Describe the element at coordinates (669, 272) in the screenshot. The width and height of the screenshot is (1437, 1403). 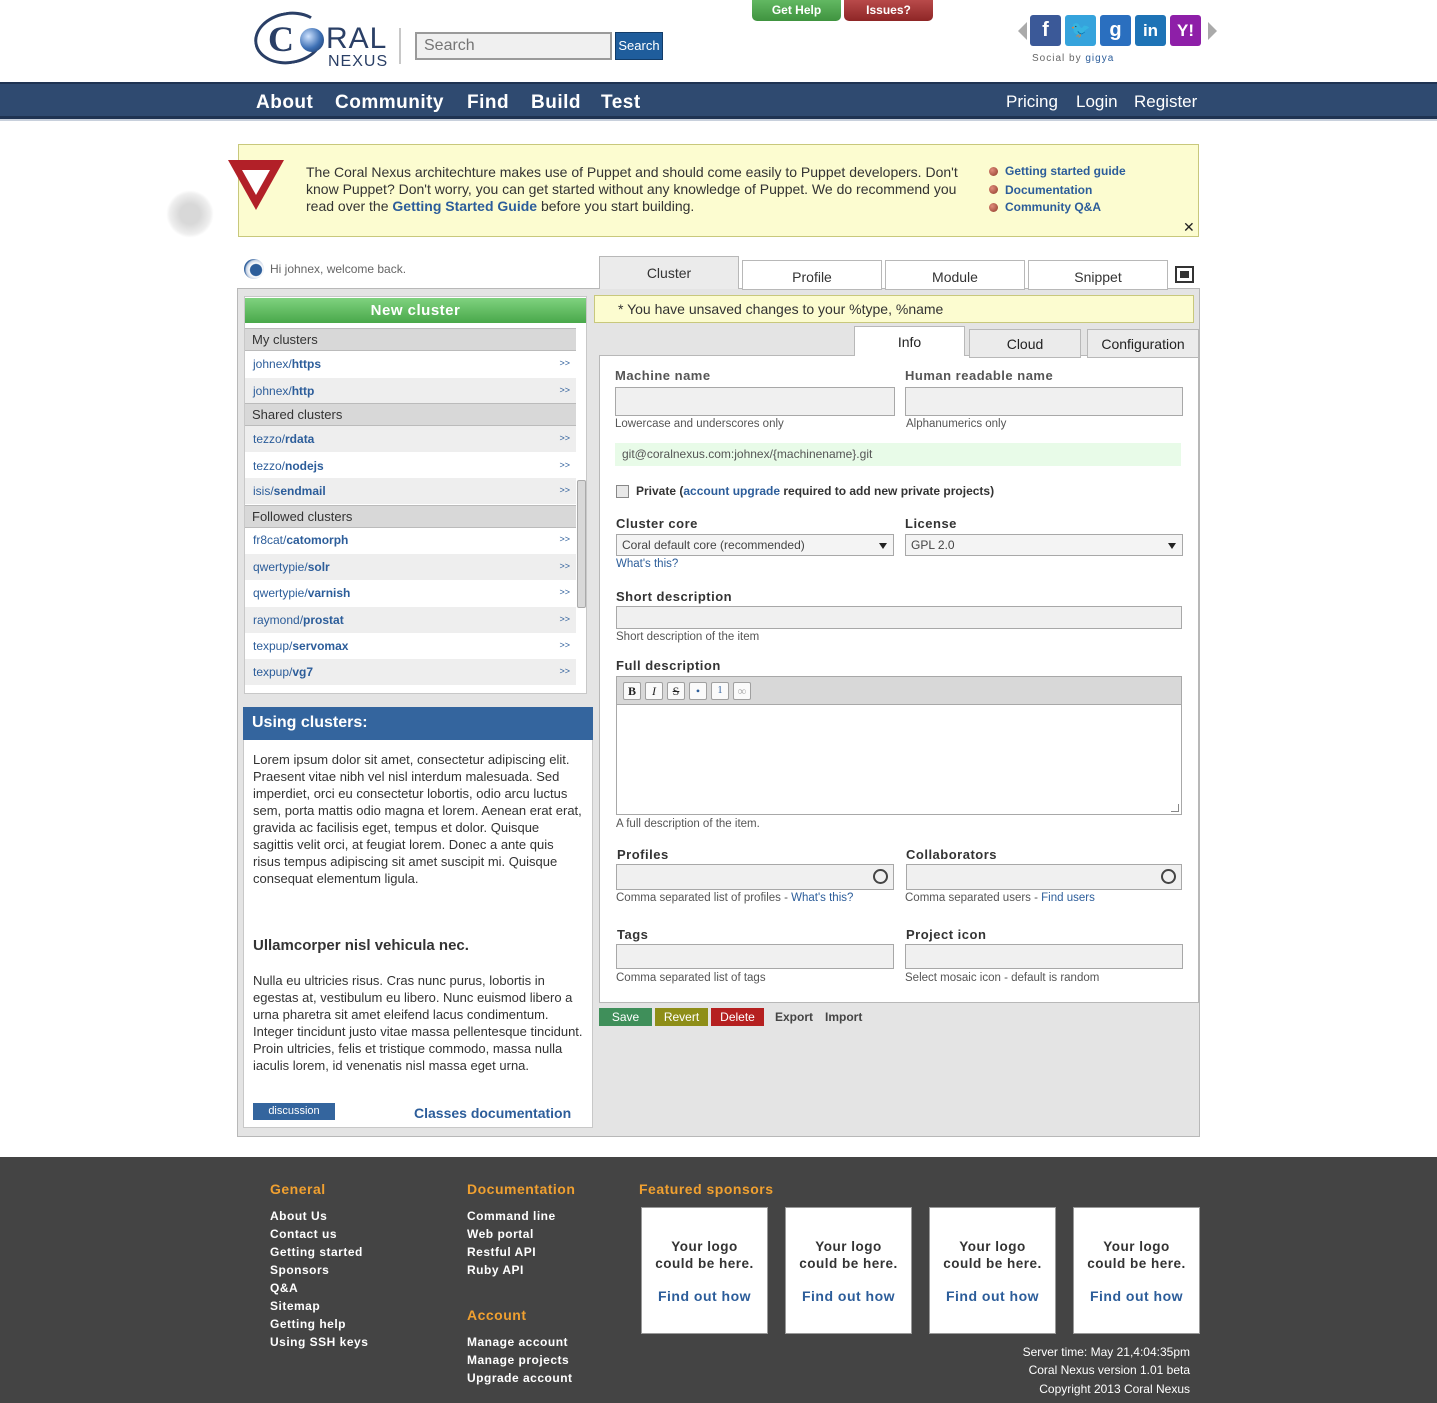
I see `tab-cluster: Cluster` at that location.